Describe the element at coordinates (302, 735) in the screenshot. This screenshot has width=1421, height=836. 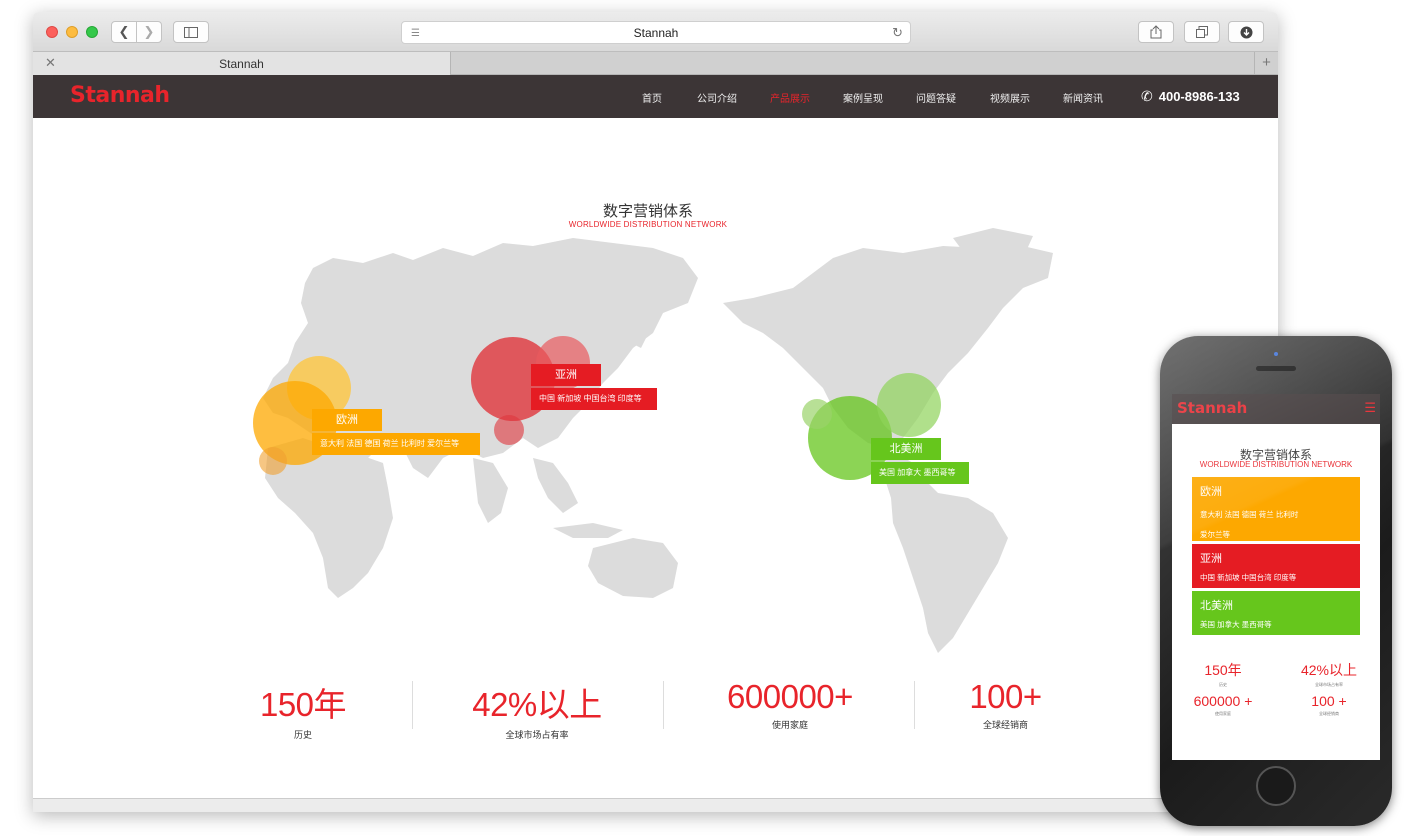
I see `stat-history-label: 历史` at that location.